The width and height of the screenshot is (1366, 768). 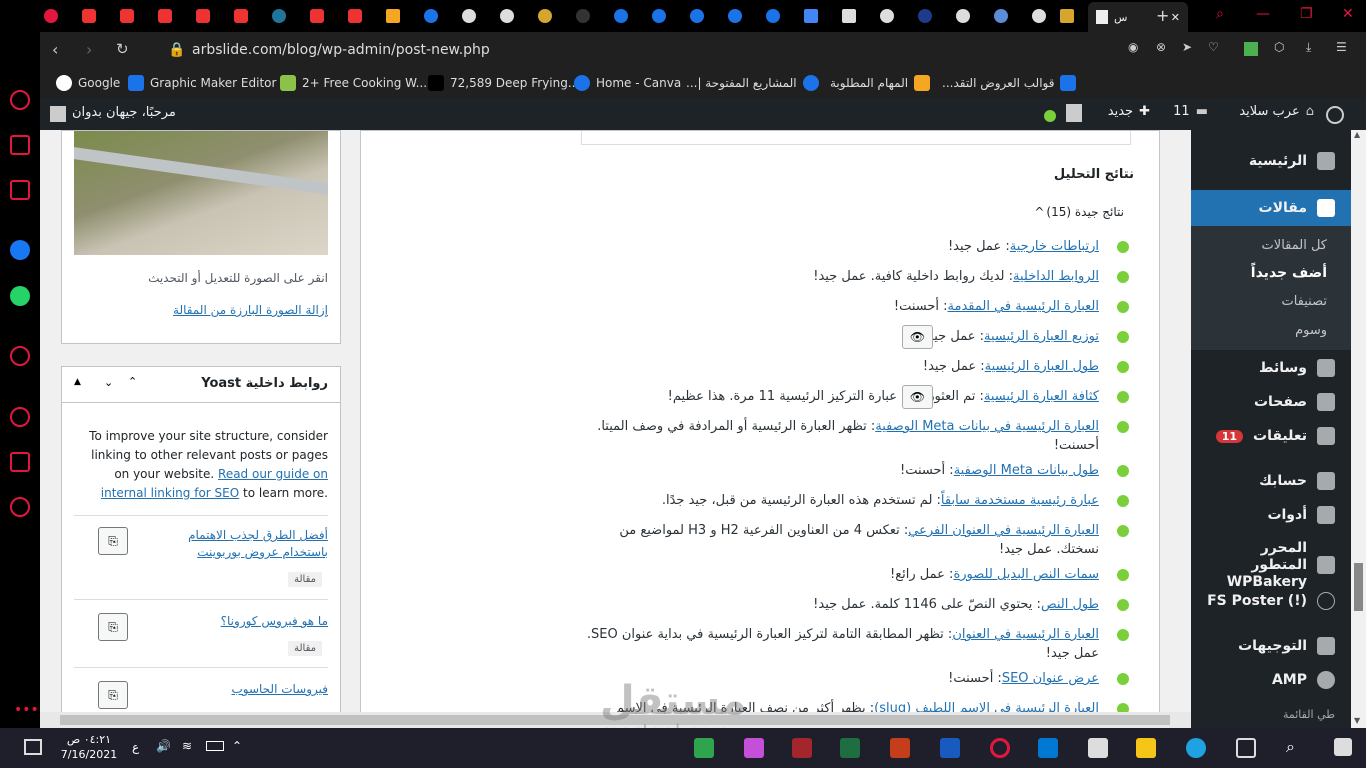 I want to click on featured-image, so click(x=201, y=193).